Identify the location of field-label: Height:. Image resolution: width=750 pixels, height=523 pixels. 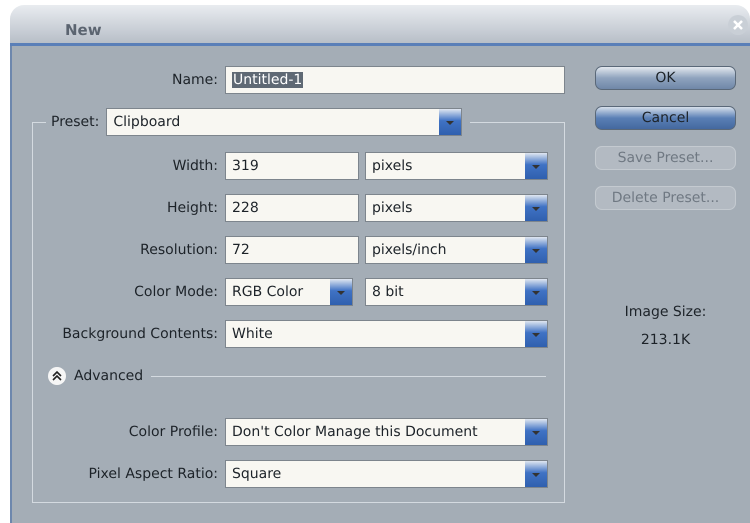
(192, 208).